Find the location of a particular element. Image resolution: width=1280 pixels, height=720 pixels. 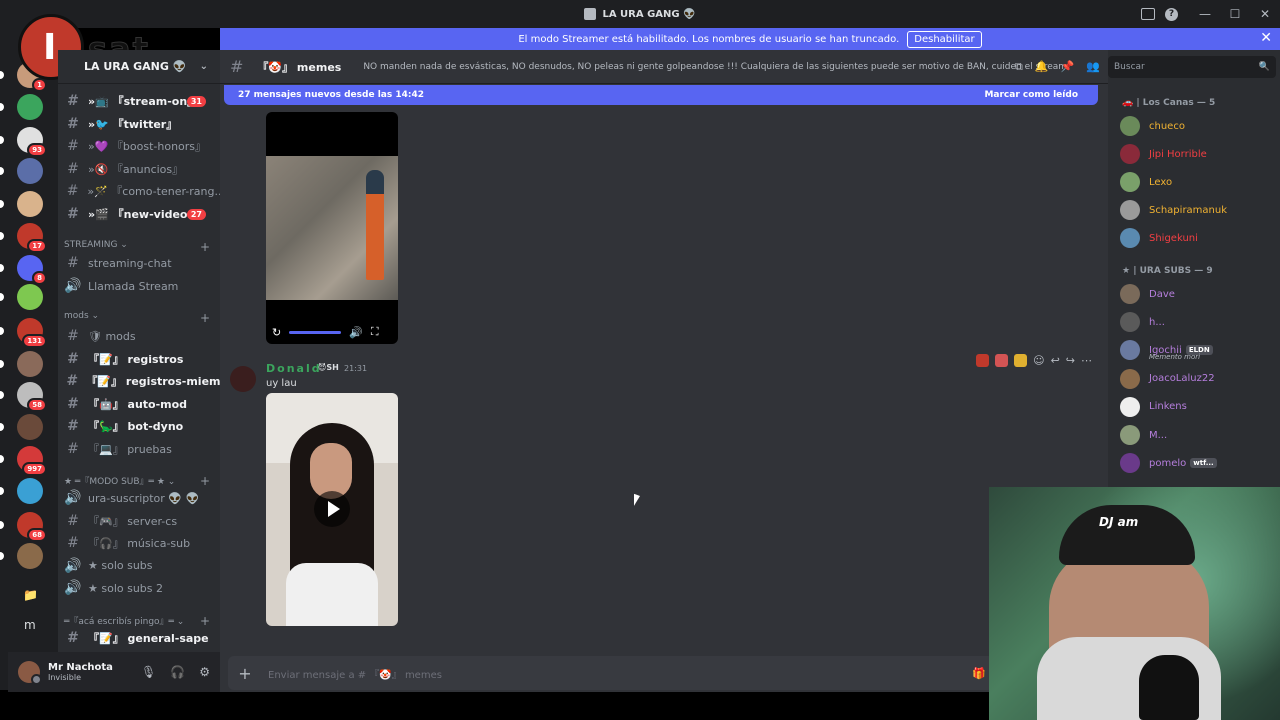

channel-item: ▸#『🤖』 auto-mod is located at coordinates (139, 404).